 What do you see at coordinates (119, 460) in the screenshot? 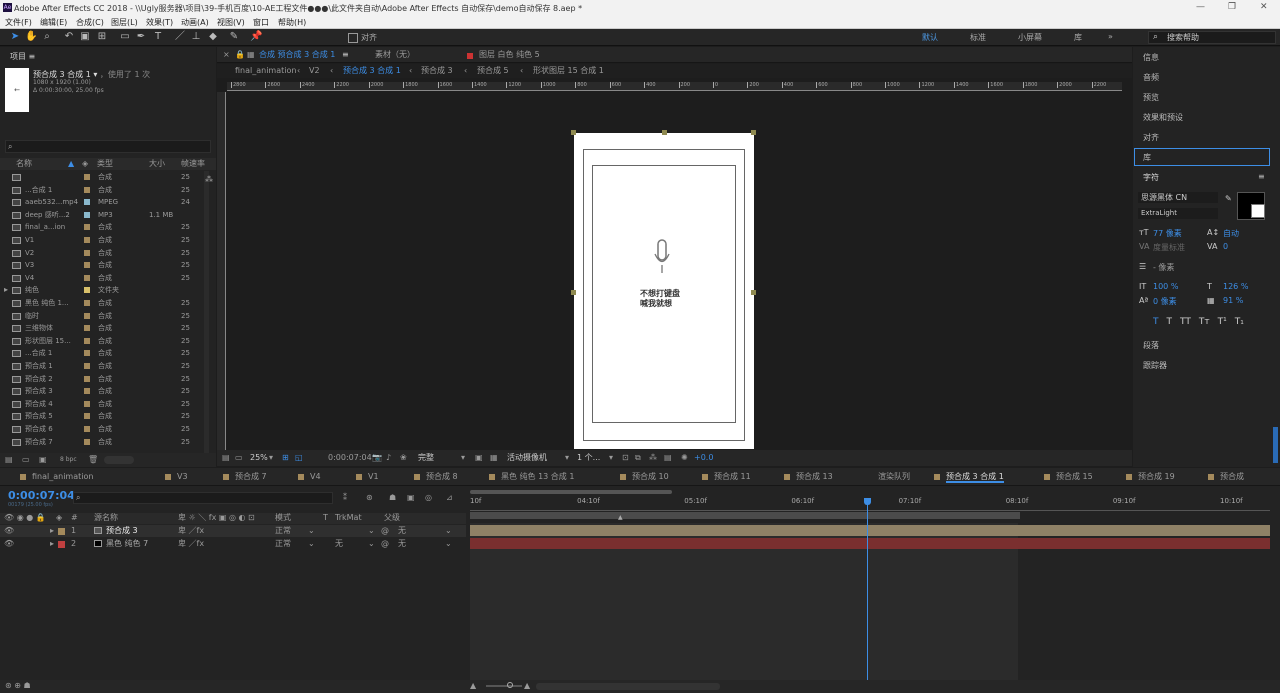
I see `thumbnail-size-slider` at bounding box center [119, 460].